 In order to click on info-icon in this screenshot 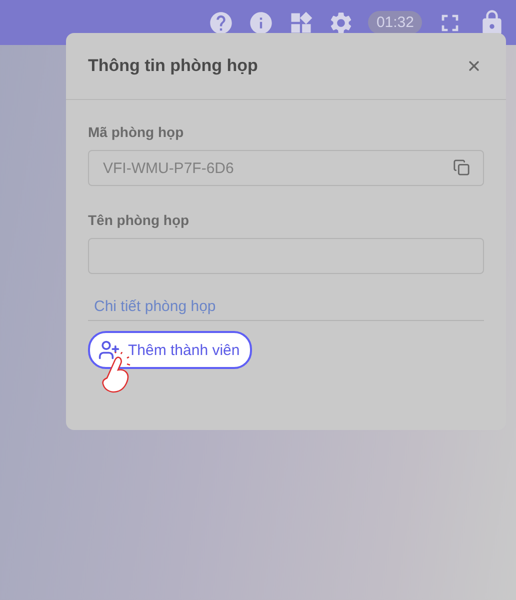, I will do `click(261, 23)`.